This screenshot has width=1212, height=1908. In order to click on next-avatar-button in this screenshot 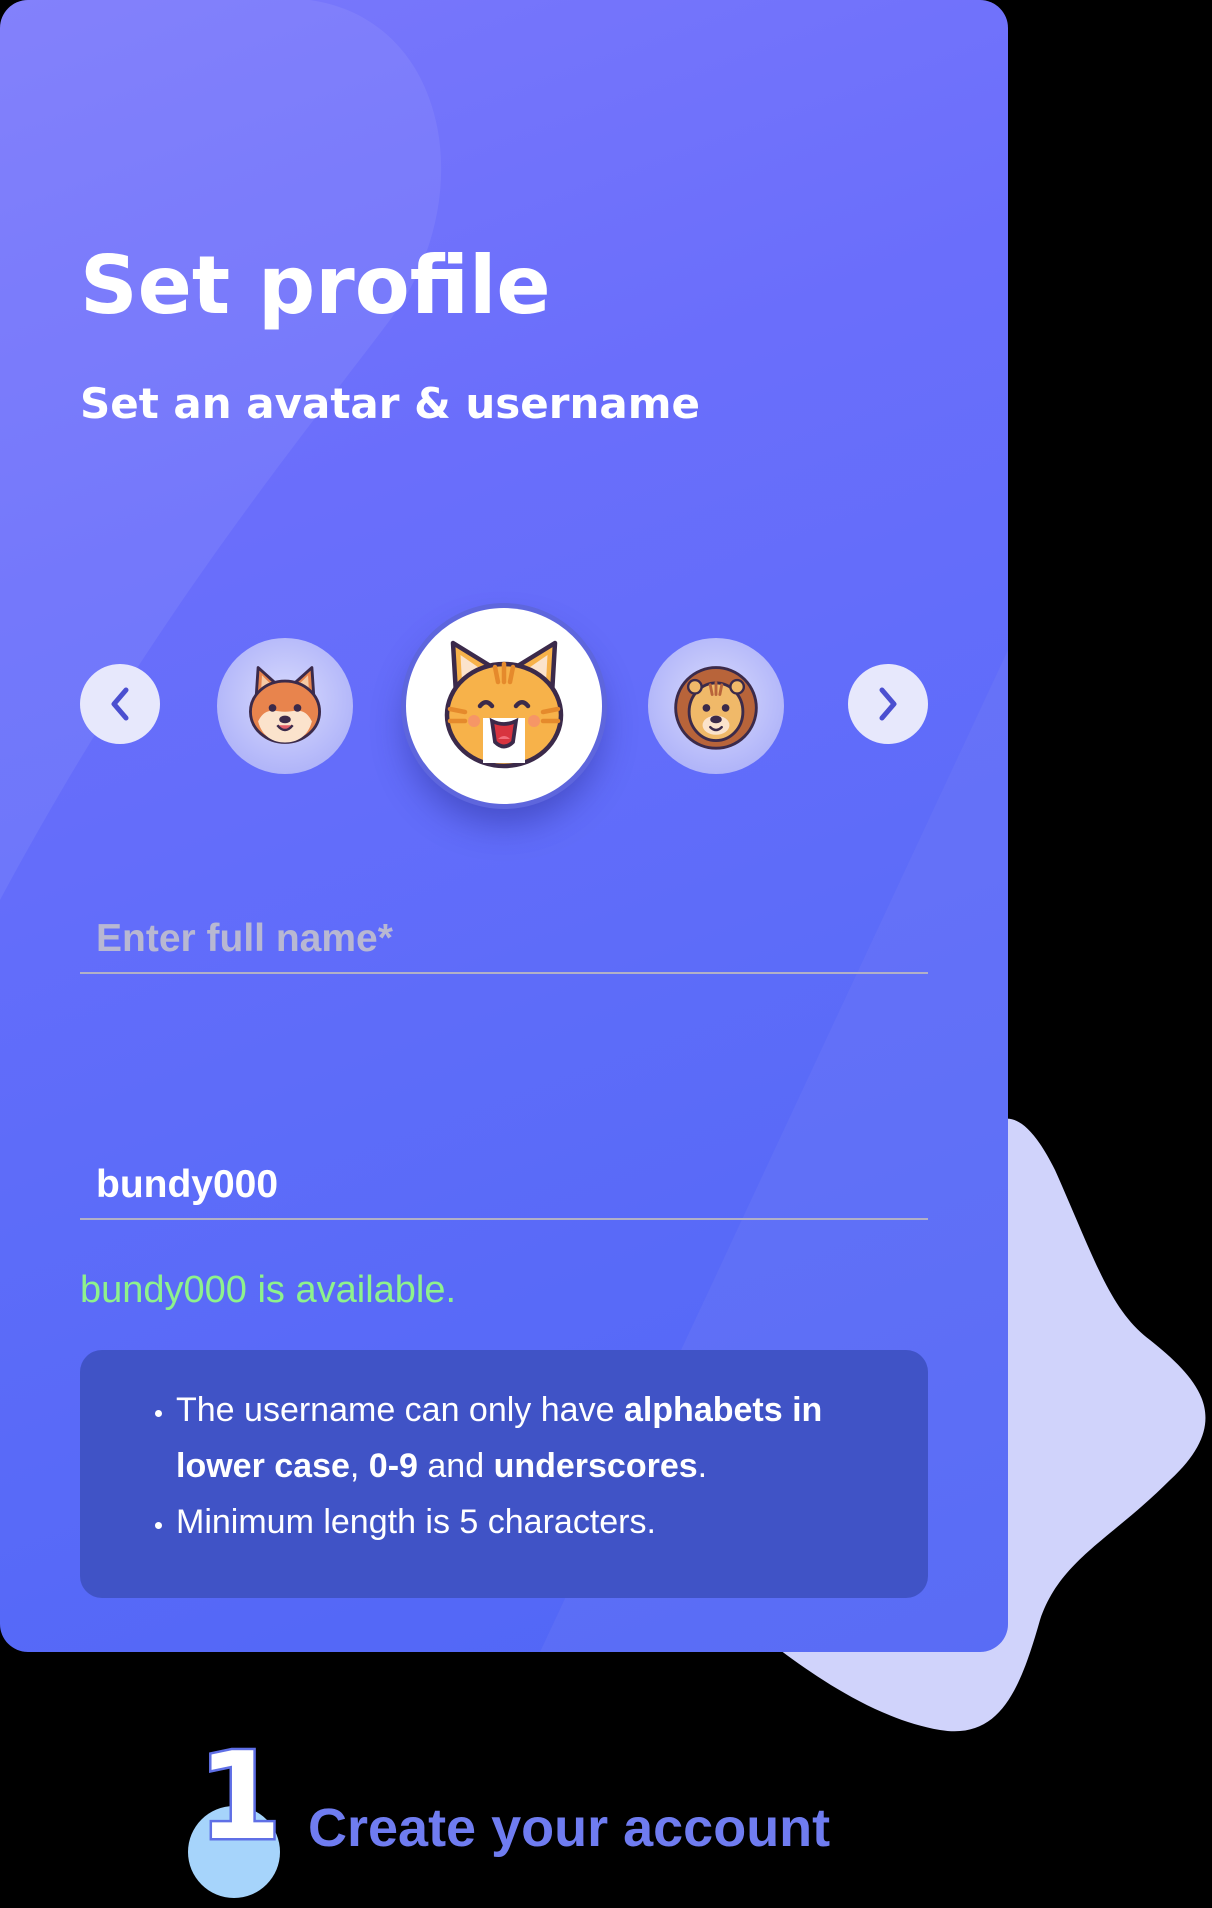, I will do `click(888, 704)`.